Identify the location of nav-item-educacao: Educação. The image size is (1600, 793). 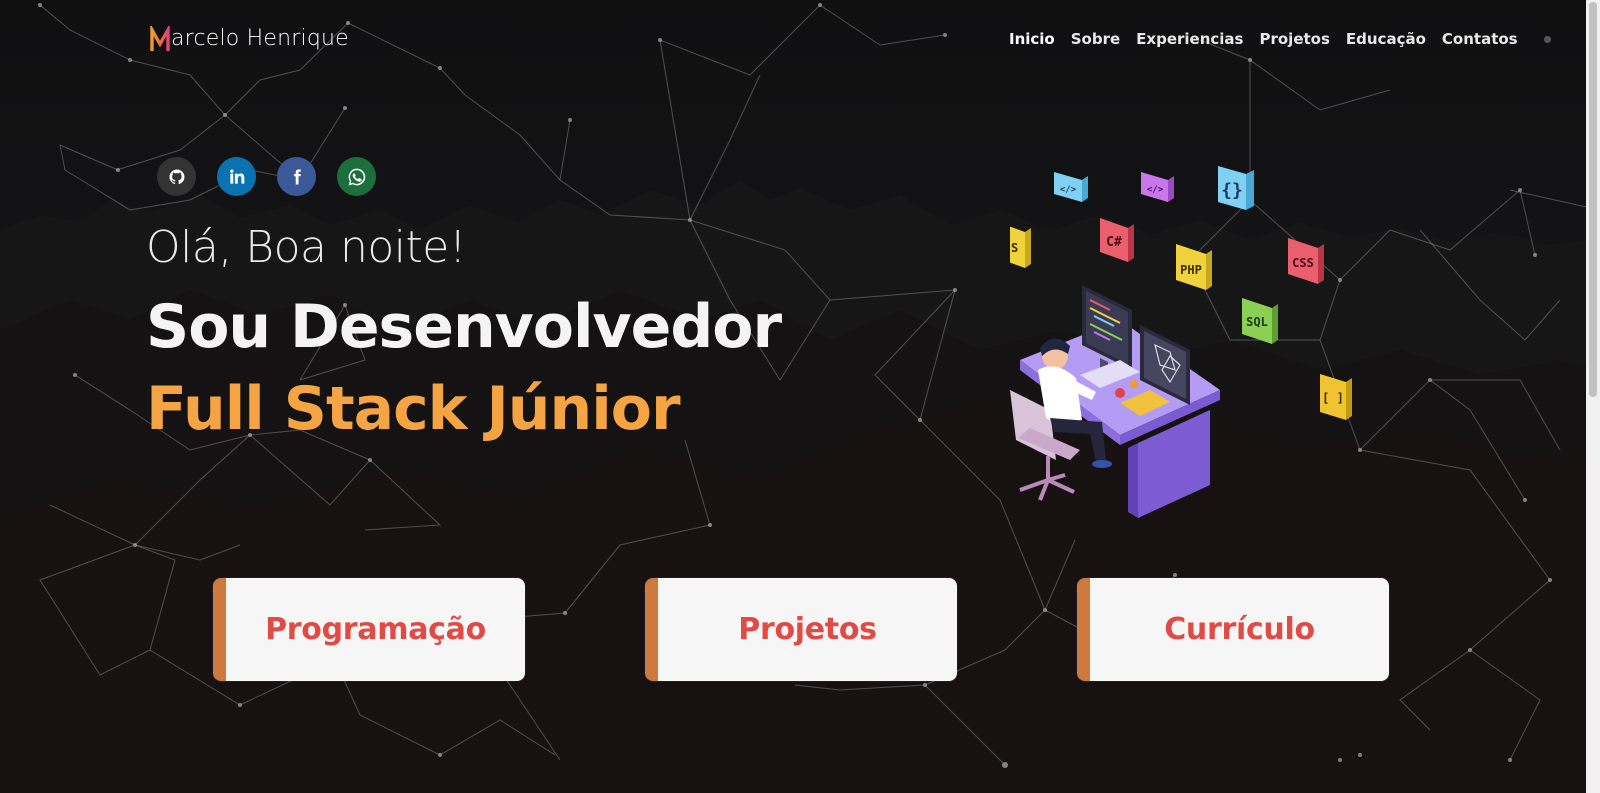
(1386, 39).